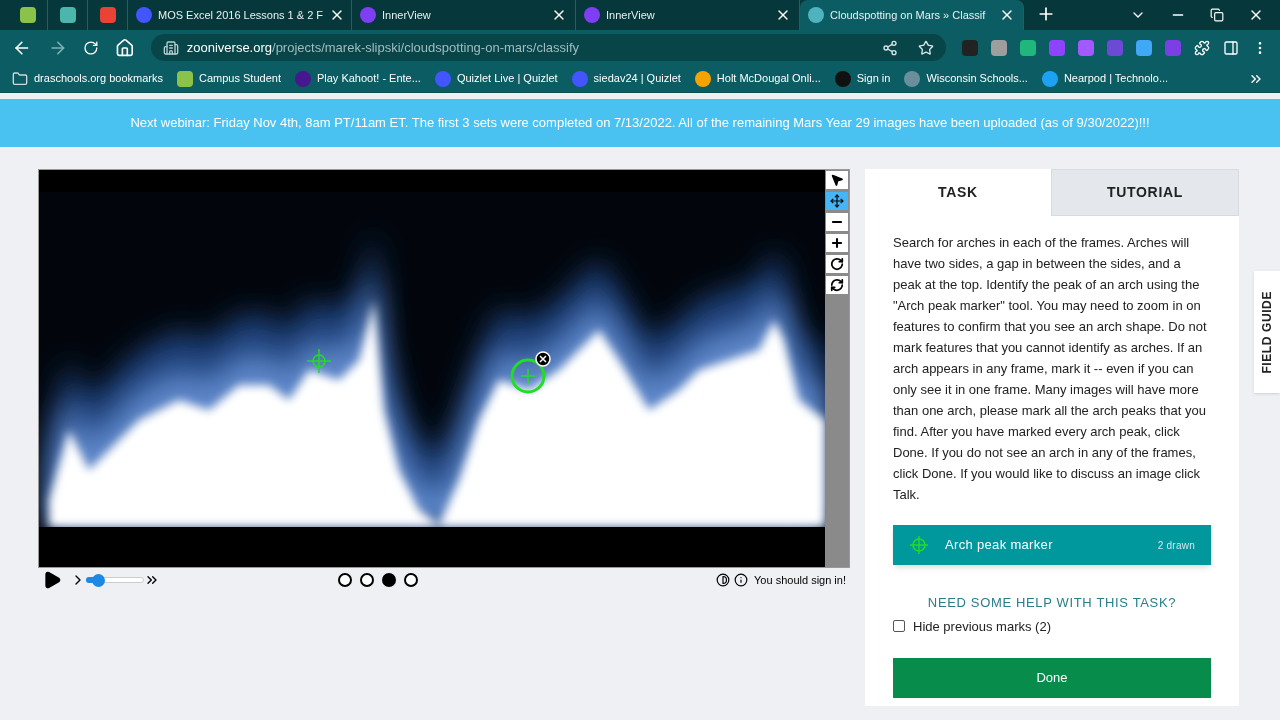  I want to click on url-text: zooniverse.org/projects/marek-slipski/cloudspotting-on-mars/classify, so click(383, 47).